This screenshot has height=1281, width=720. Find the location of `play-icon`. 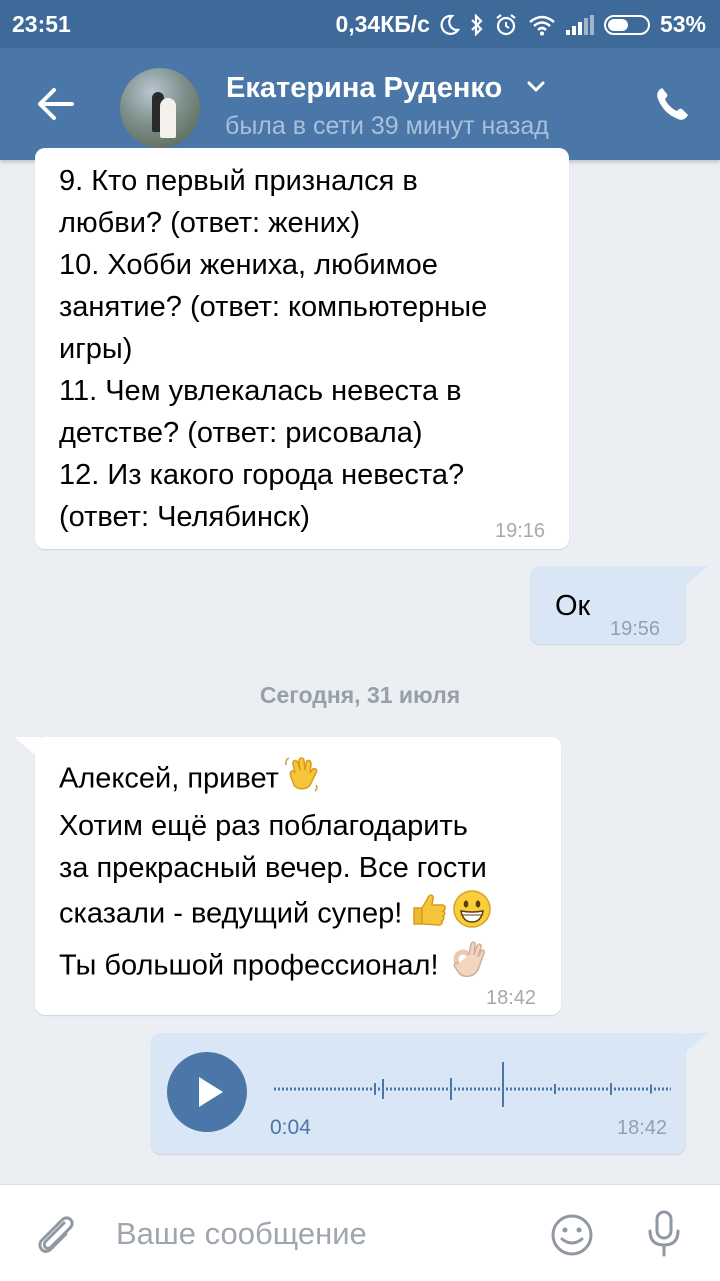

play-icon is located at coordinates (211, 1092).